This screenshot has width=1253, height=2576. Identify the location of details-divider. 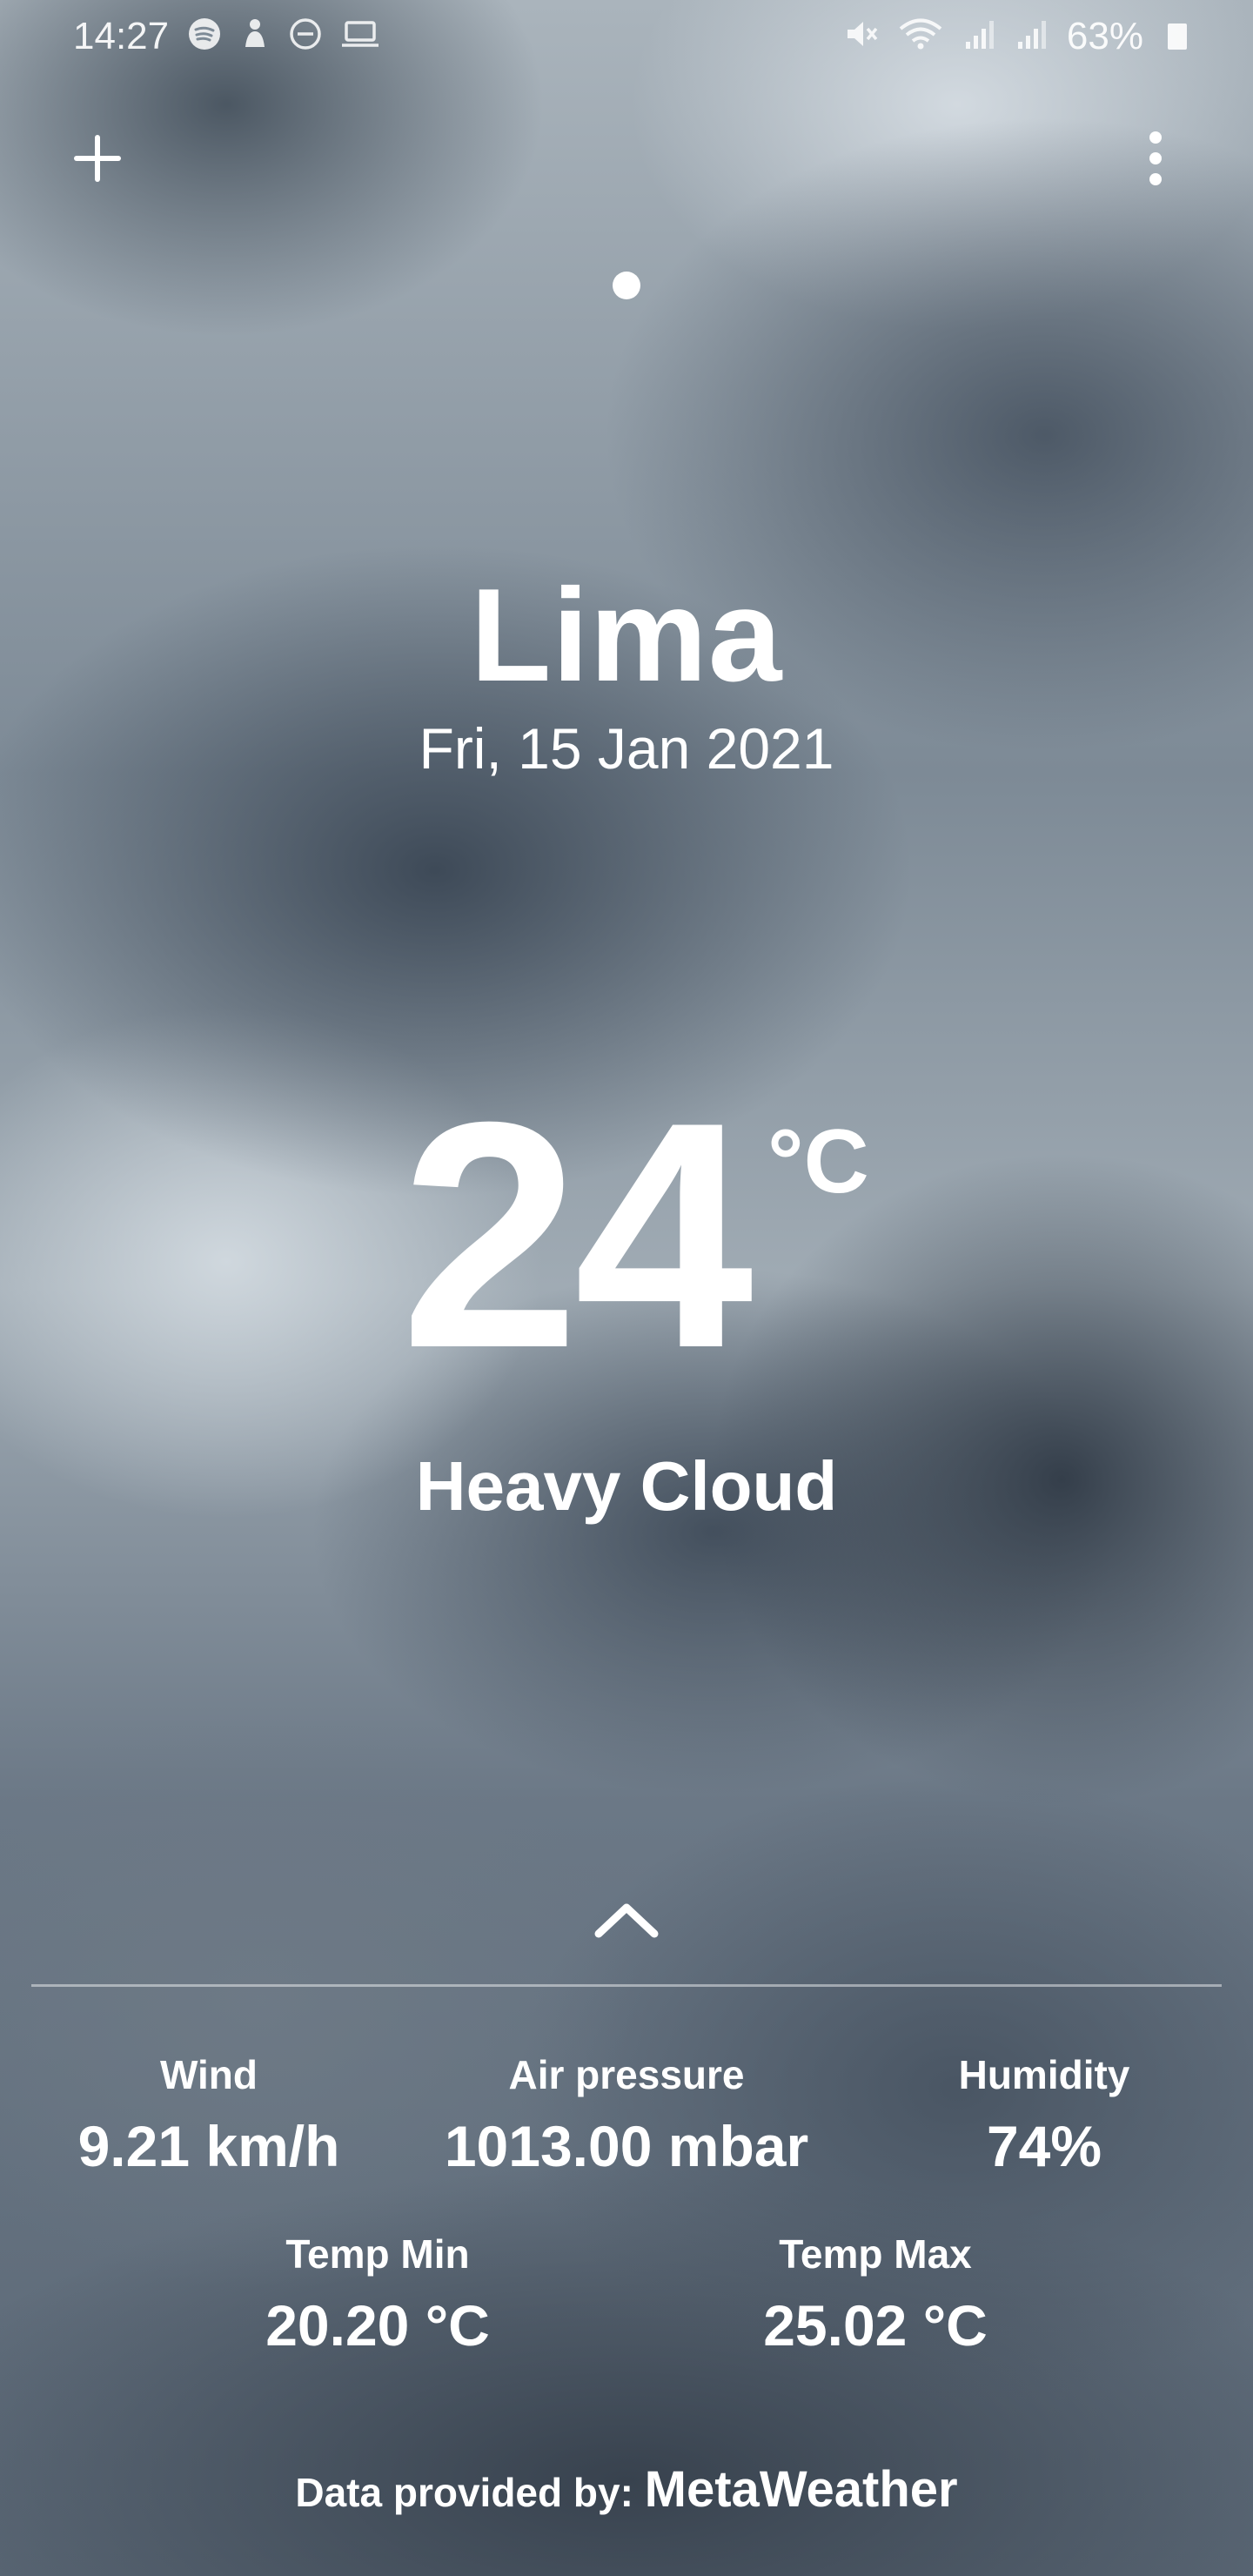
(626, 1986).